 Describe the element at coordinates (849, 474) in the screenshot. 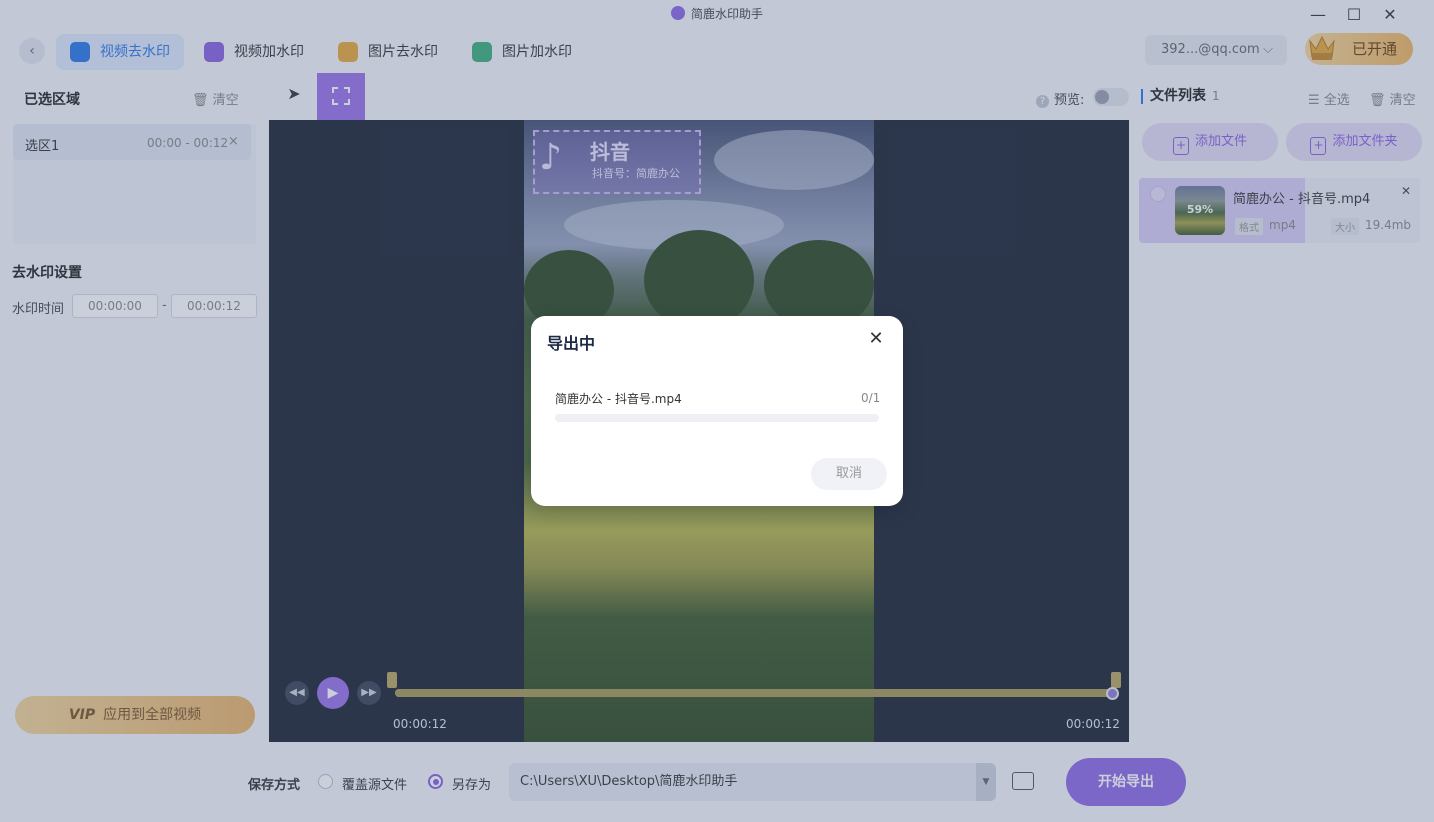

I see `cancel-button: 取消` at that location.